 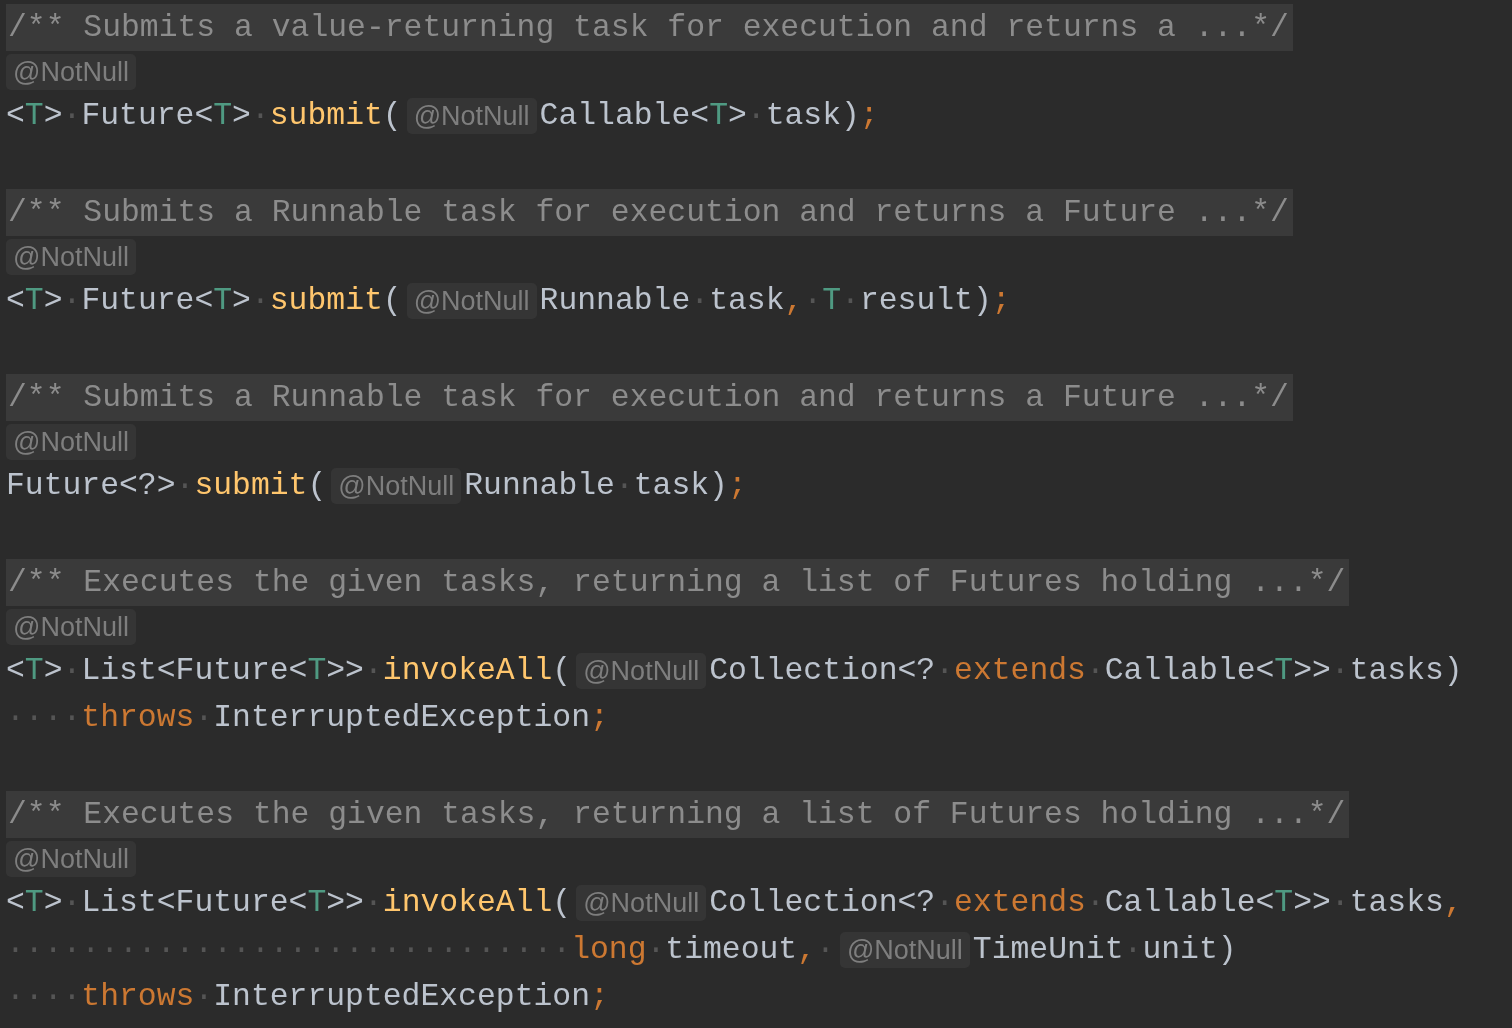 I want to click on code-text: Callable<T>·task);, so click(x=709, y=116).